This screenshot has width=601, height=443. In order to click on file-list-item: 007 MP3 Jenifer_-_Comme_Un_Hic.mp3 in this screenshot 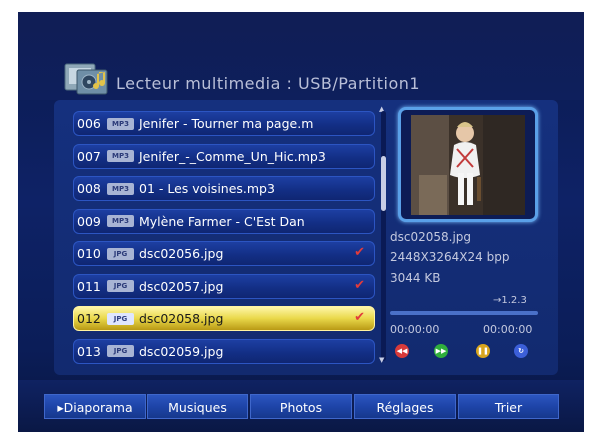, I will do `click(224, 156)`.